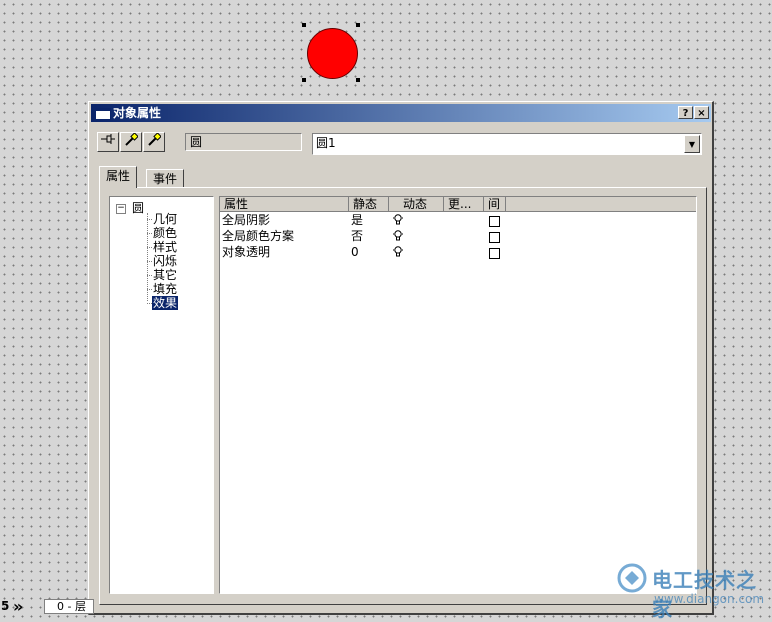 The image size is (772, 622). I want to click on dialog-title: 对象属性, so click(137, 113).